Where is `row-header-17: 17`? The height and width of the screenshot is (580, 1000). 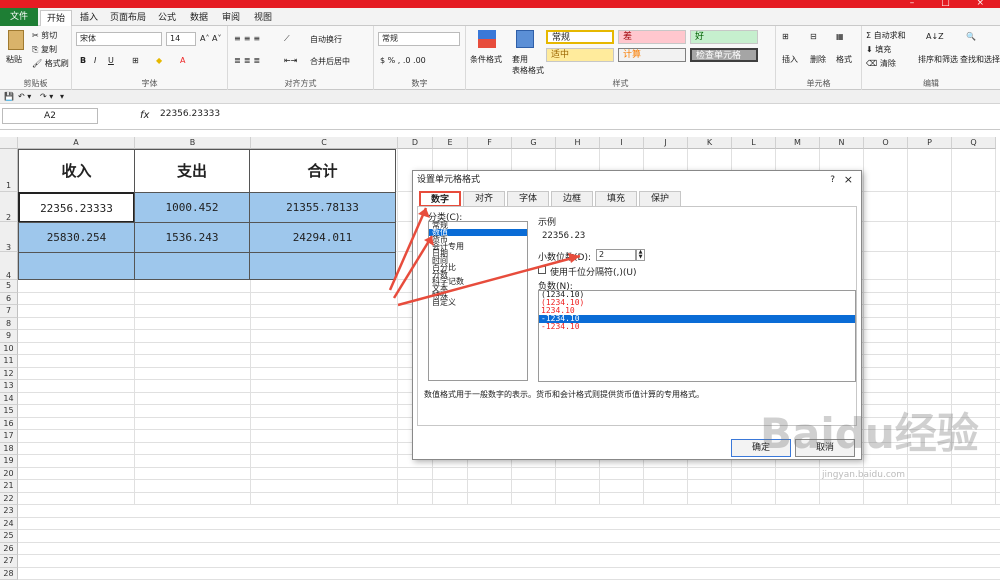
row-header-17: 17 is located at coordinates (9, 436).